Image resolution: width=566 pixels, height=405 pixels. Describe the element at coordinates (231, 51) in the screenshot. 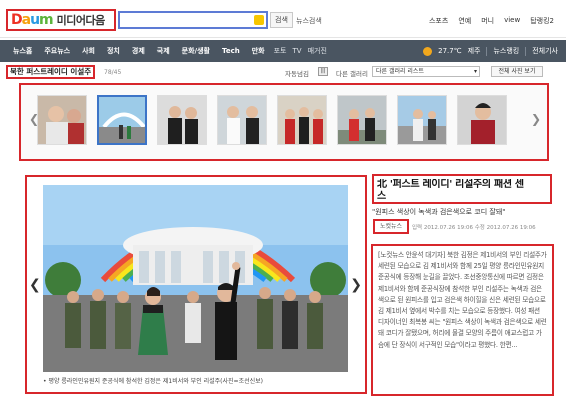

I see `nav-item-tech: Tech` at that location.